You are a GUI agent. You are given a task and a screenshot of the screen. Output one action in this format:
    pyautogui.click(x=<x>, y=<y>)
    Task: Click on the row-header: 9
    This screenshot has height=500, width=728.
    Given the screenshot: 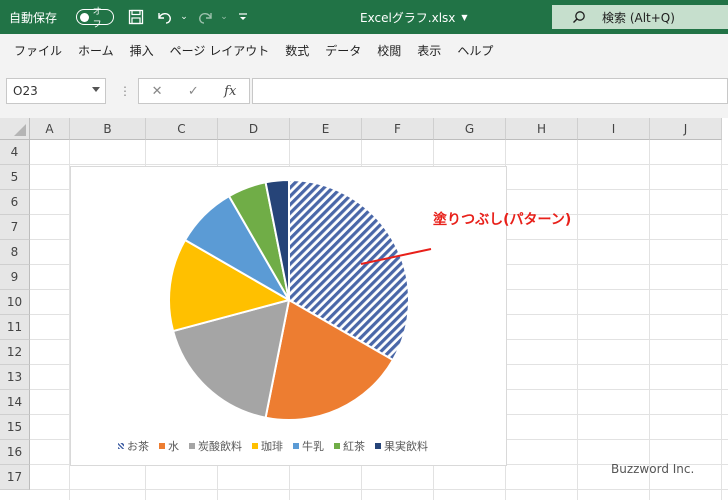 What is the action you would take?
    pyautogui.click(x=15, y=277)
    